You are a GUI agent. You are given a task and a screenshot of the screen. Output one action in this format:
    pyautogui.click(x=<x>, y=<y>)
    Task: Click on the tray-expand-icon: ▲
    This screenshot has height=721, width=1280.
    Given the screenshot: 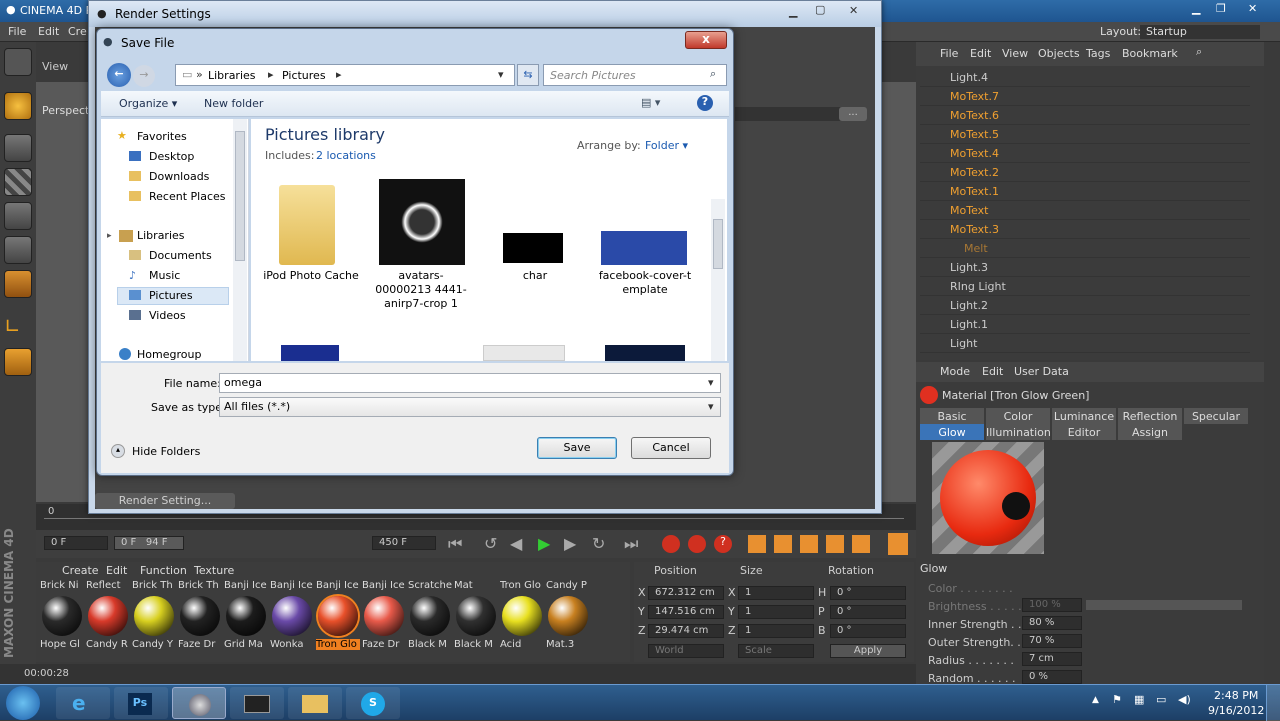 What is the action you would take?
    pyautogui.click(x=1095, y=700)
    